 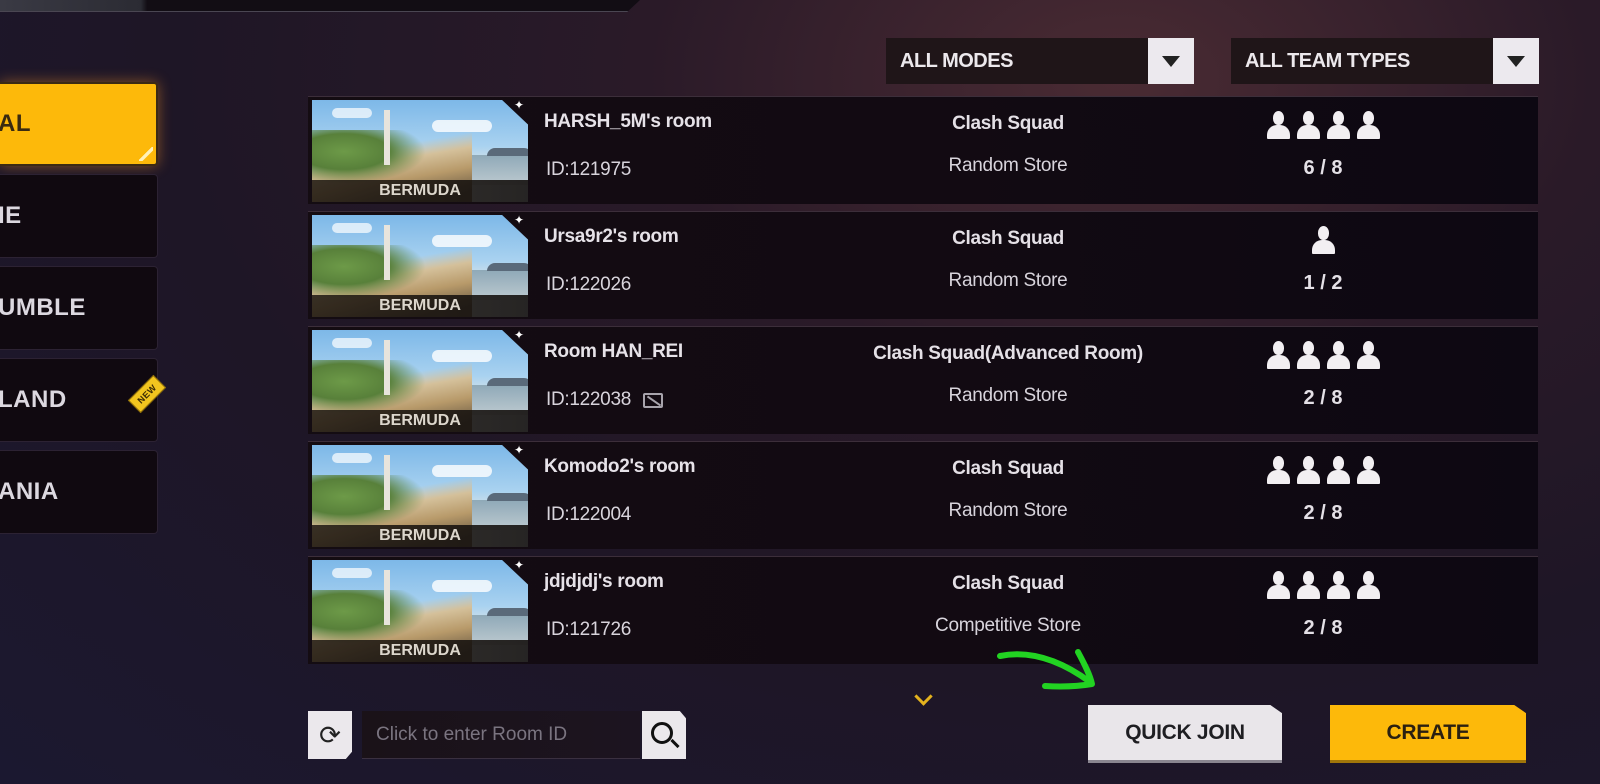 I want to click on create-room-button: CREATE, so click(x=1428, y=734).